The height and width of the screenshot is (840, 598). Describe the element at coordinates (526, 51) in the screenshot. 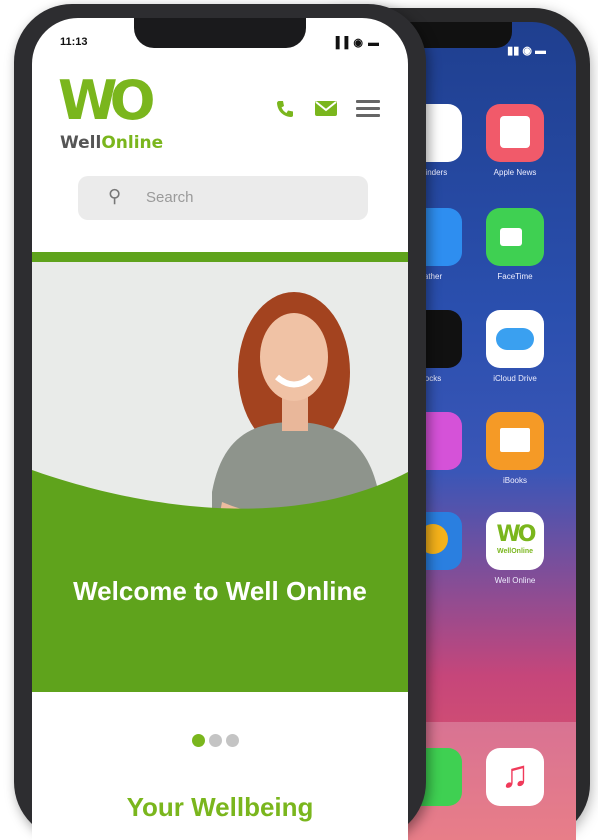

I see `back-status-icons: ▮▮ ◉ ▬` at that location.